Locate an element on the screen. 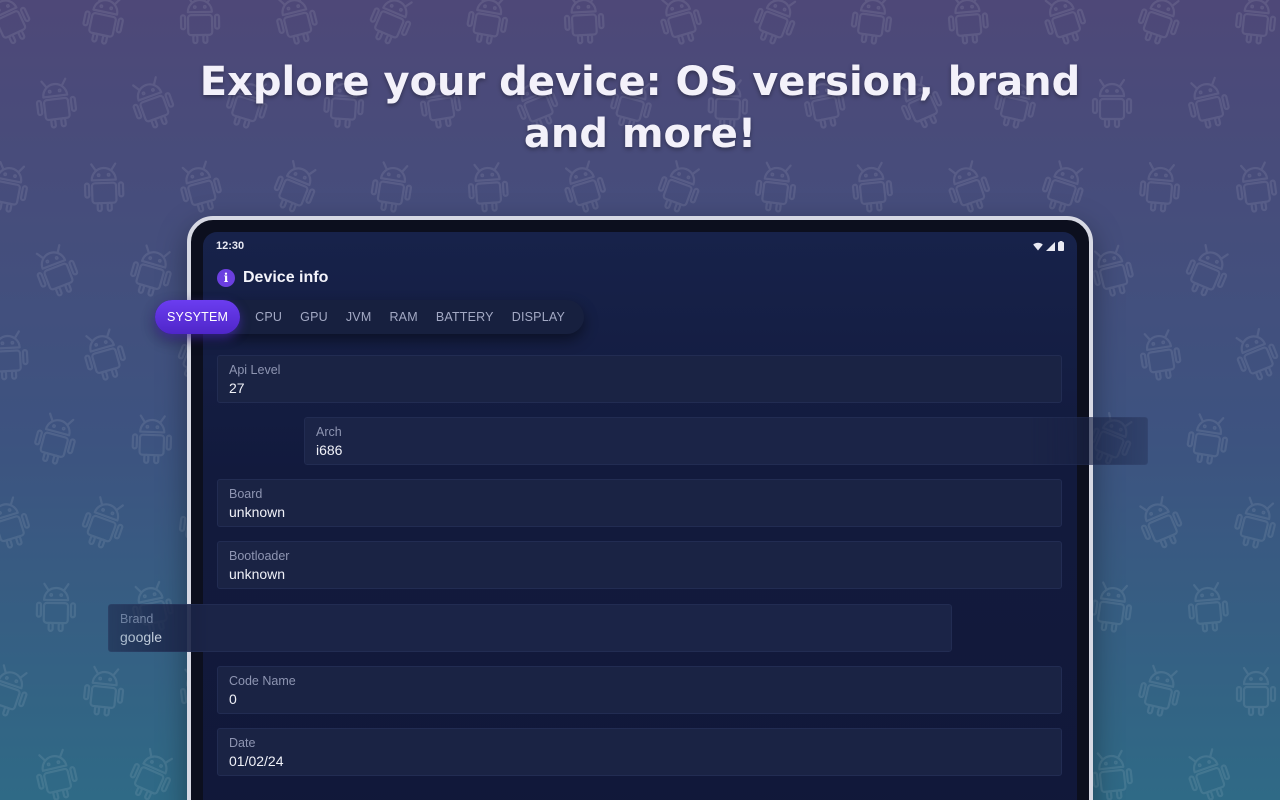  info-card-board: Board unknown is located at coordinates (639, 503).